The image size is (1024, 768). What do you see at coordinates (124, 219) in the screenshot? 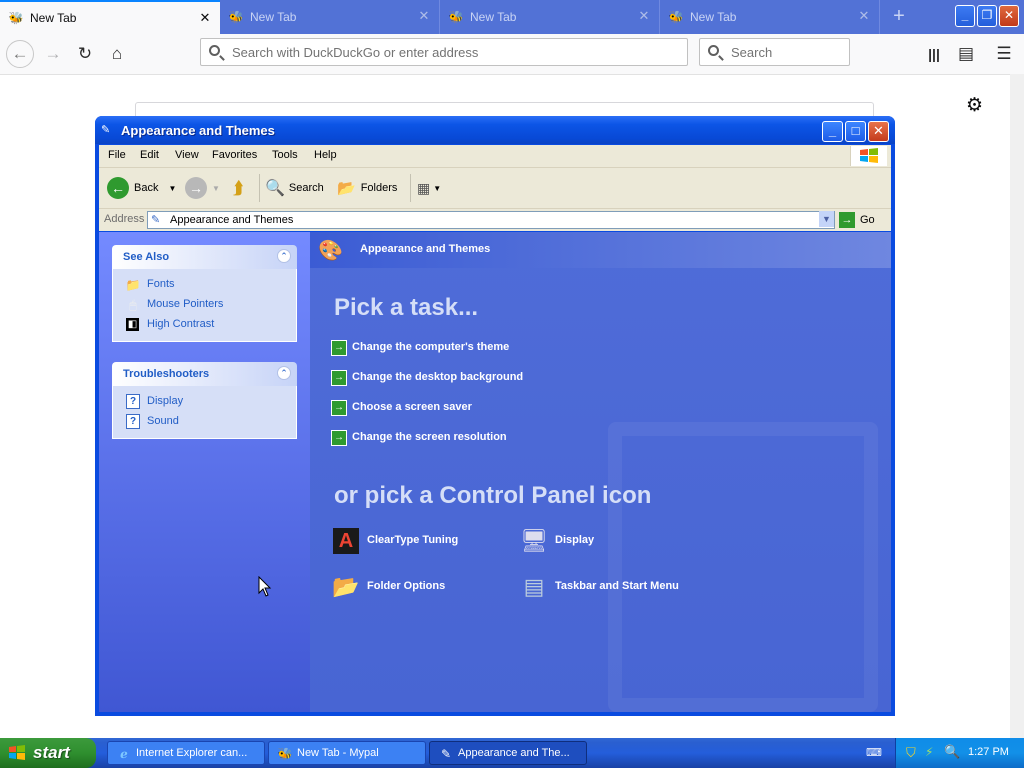
I see `address-label: Address` at bounding box center [124, 219].